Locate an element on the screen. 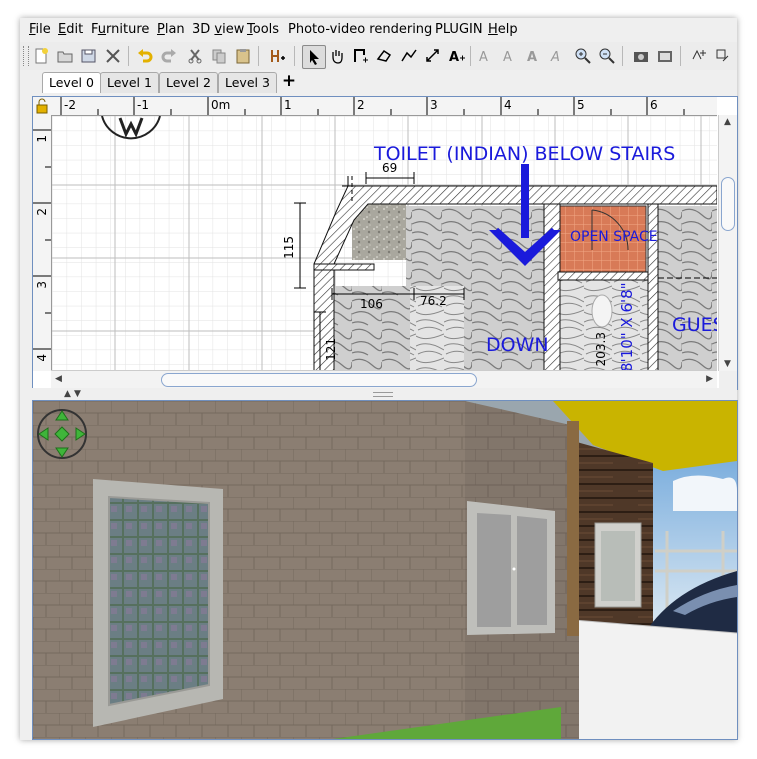  select-mode-button is located at coordinates (314, 57).